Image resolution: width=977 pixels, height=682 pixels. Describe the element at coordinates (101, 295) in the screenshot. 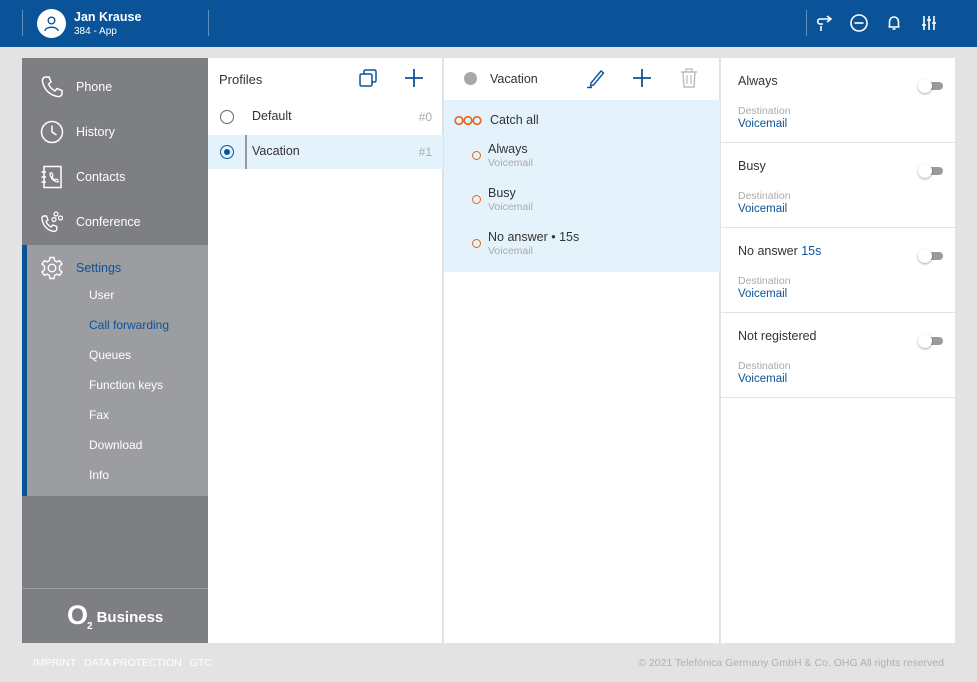

I see `settings-sub-user: User` at that location.